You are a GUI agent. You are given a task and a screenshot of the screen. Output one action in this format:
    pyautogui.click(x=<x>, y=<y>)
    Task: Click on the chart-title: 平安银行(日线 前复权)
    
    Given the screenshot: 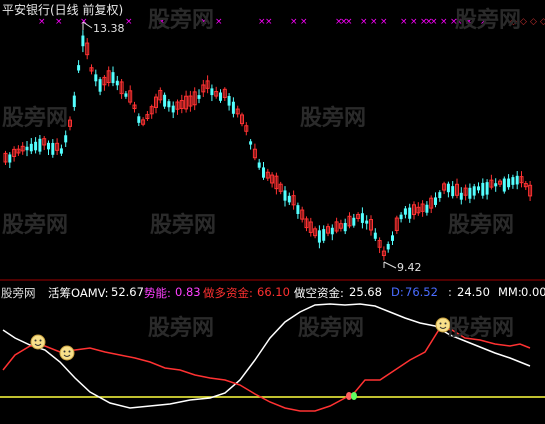 What is the action you would take?
    pyautogui.click(x=63, y=10)
    